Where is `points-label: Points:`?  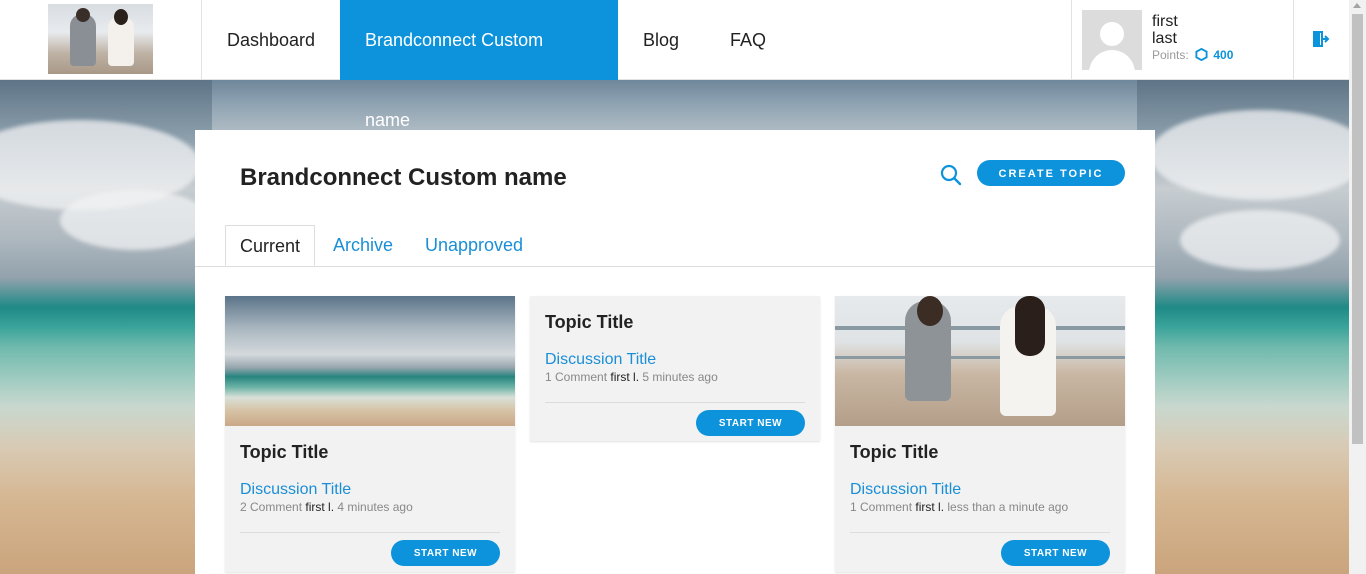 points-label: Points: is located at coordinates (1170, 55).